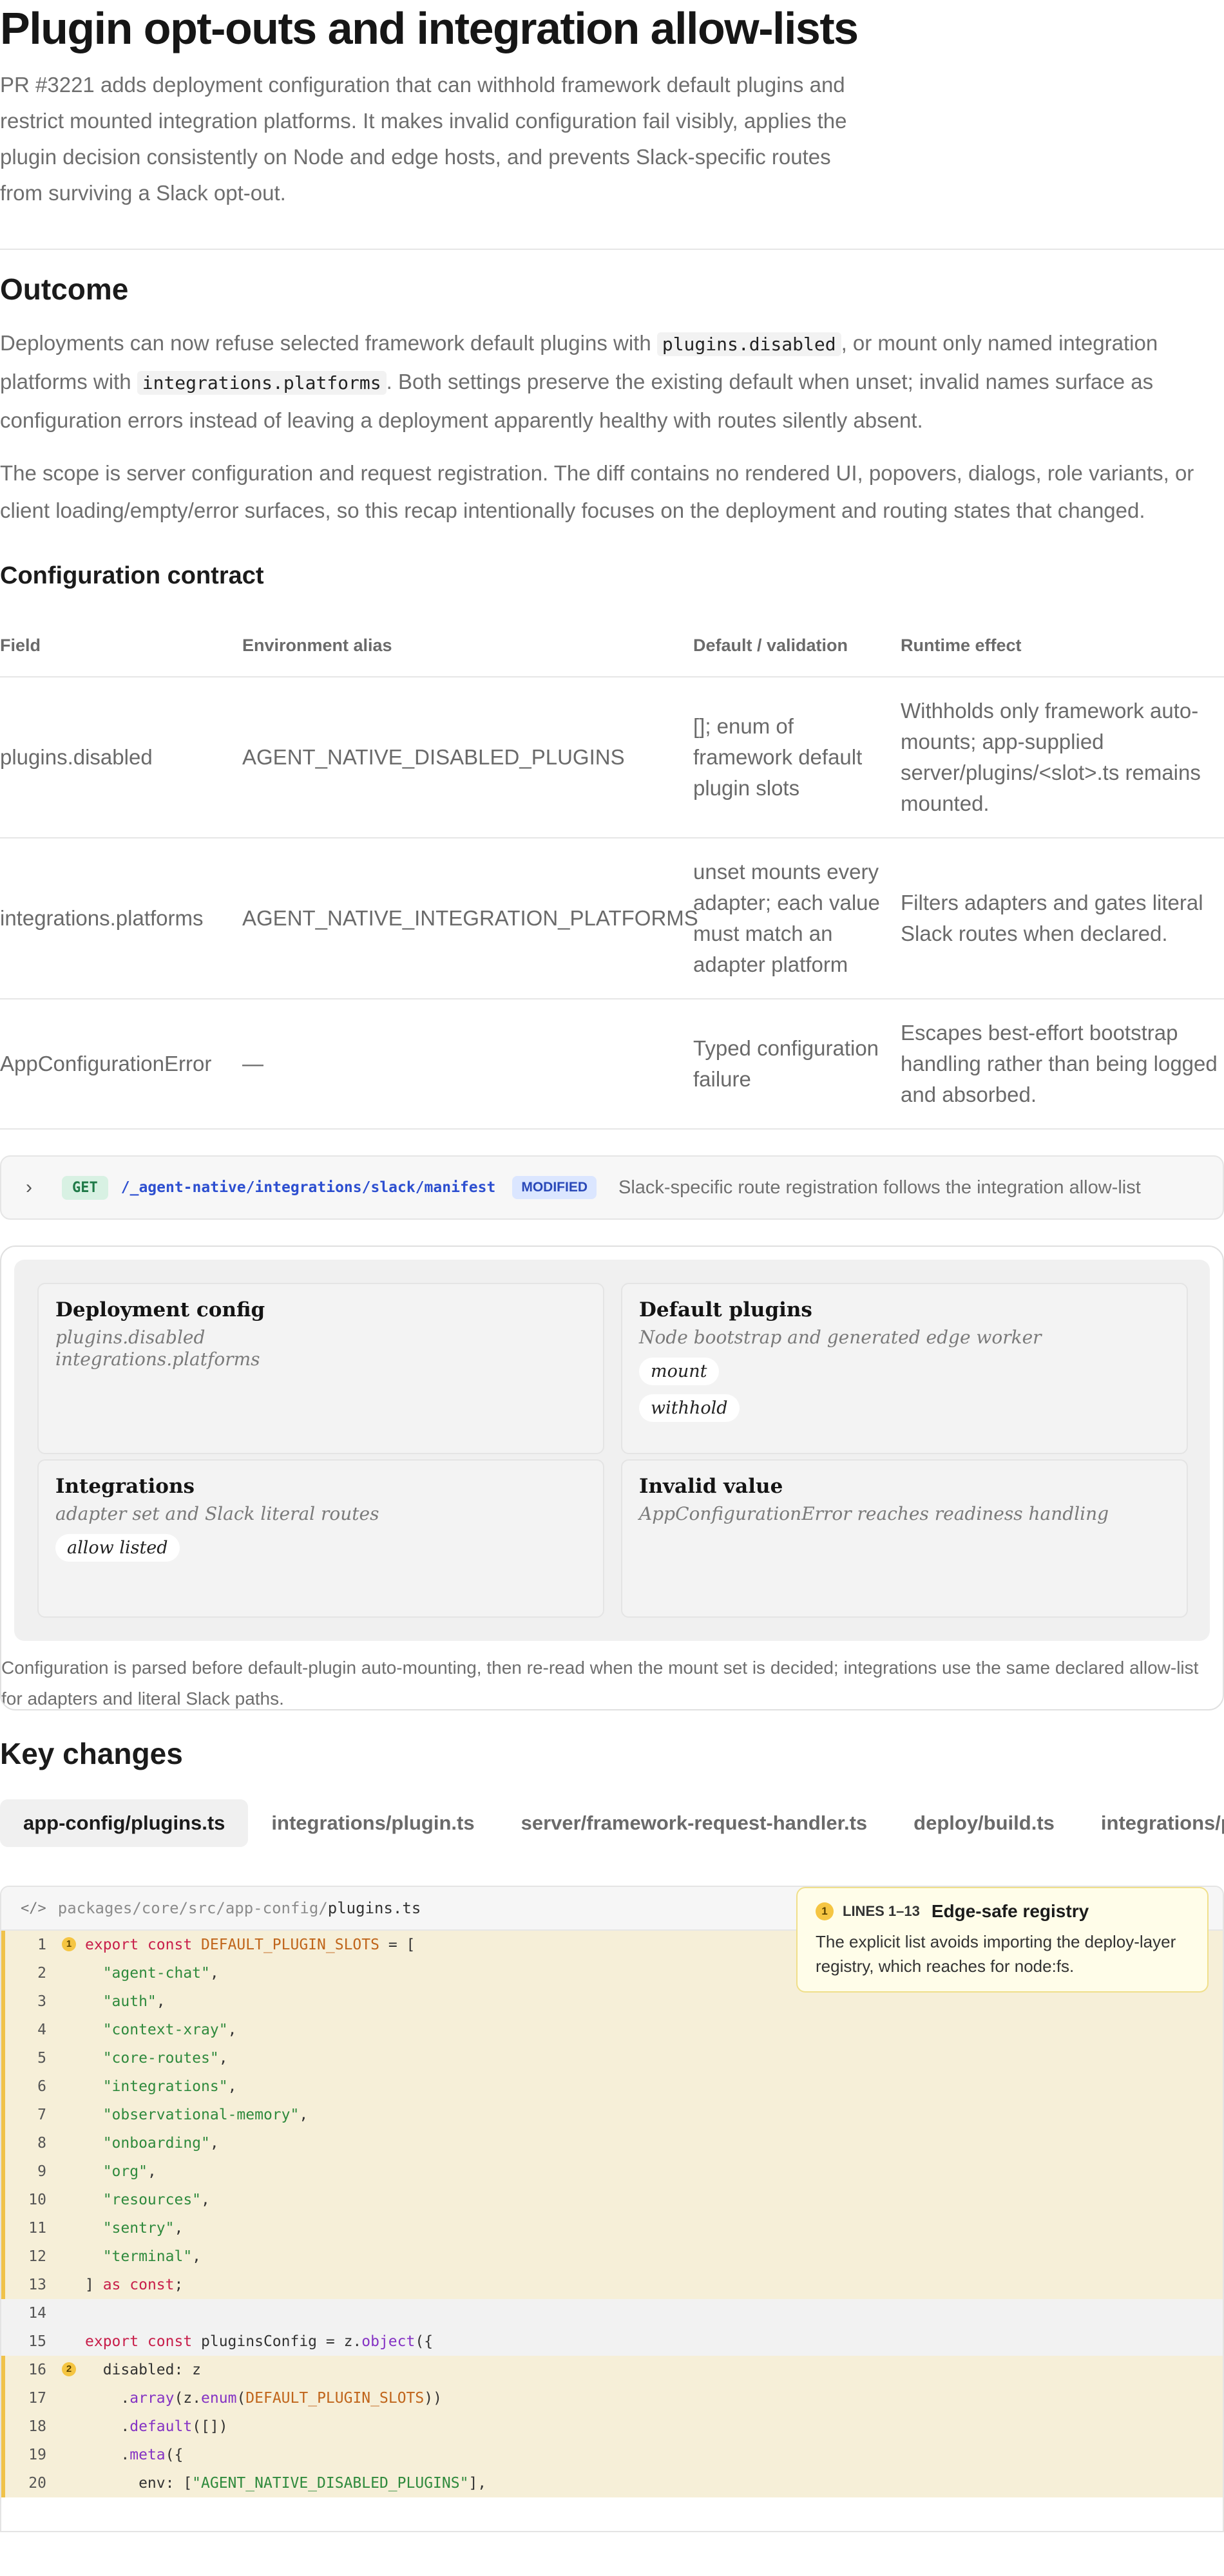 The height and width of the screenshot is (2576, 1224). Describe the element at coordinates (612, 2285) in the screenshot. I see `code-line: 13] as const;` at that location.